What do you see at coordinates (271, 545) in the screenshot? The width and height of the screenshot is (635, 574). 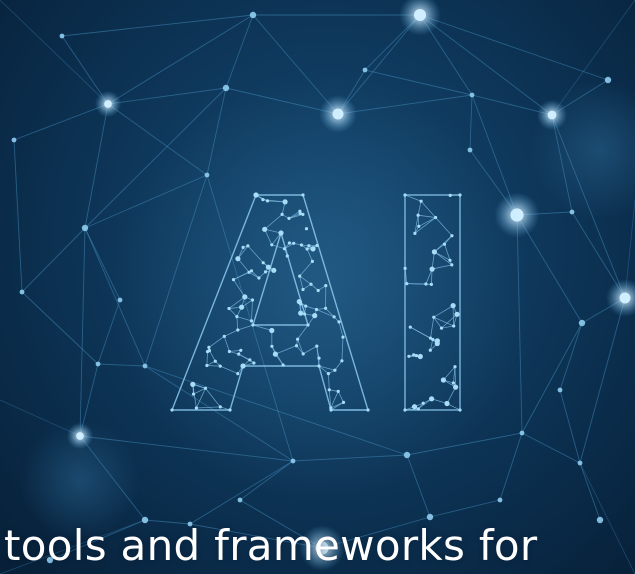 I see `caption-text: tools and frameworks for` at bounding box center [271, 545].